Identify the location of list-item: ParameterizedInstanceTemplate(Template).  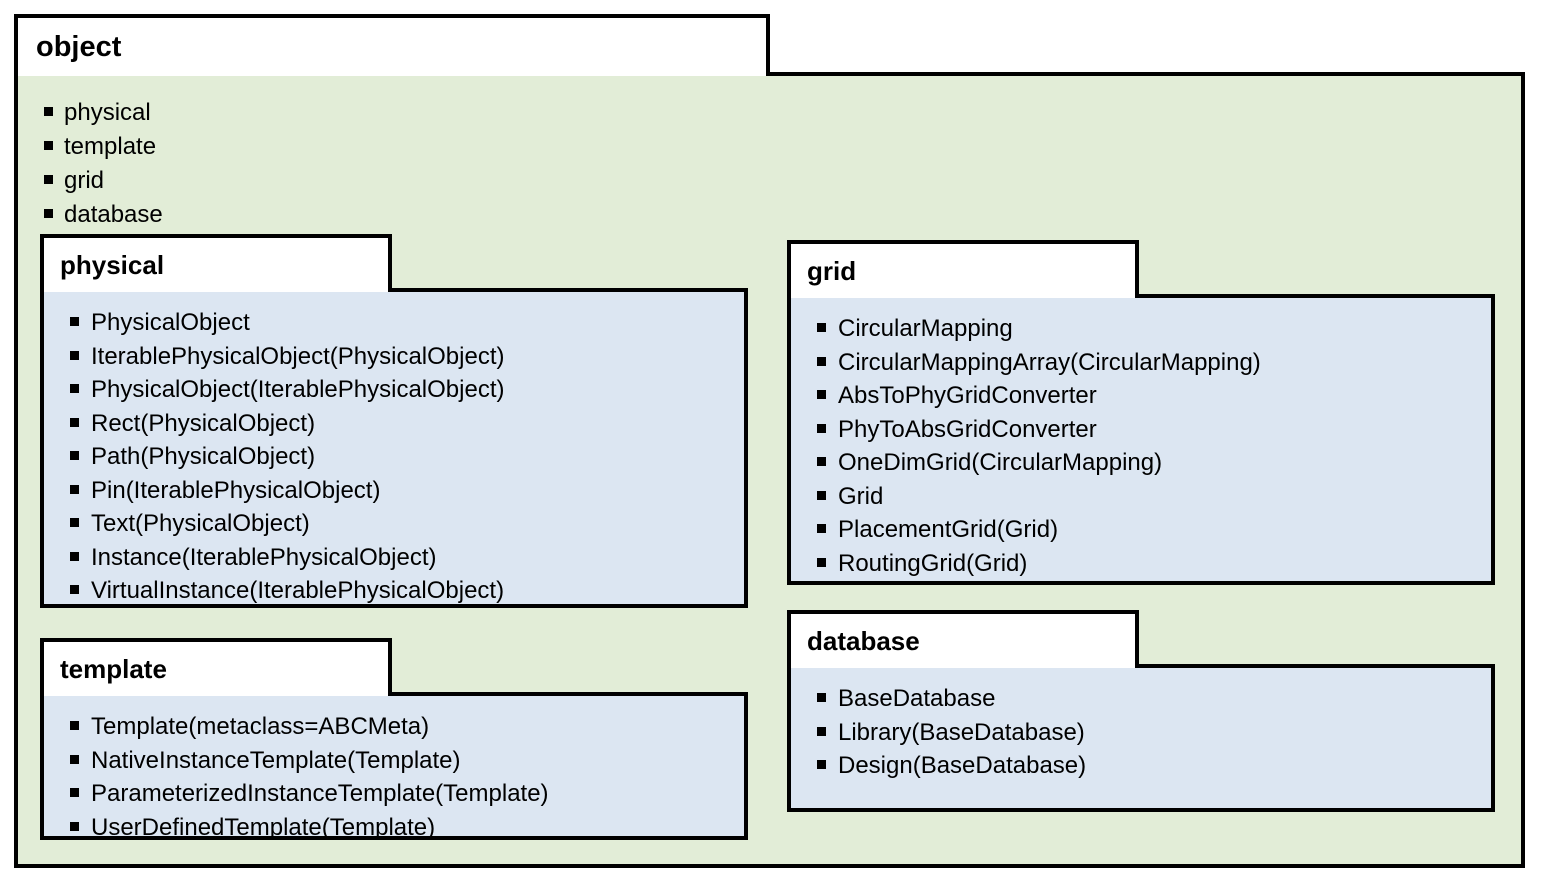
(309, 794).